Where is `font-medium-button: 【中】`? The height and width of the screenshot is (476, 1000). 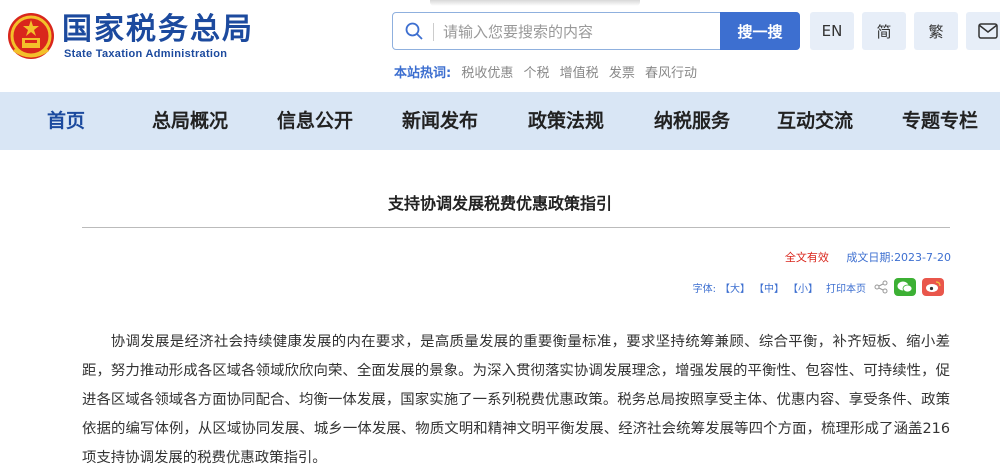
font-medium-button: 【中】 is located at coordinates (769, 287).